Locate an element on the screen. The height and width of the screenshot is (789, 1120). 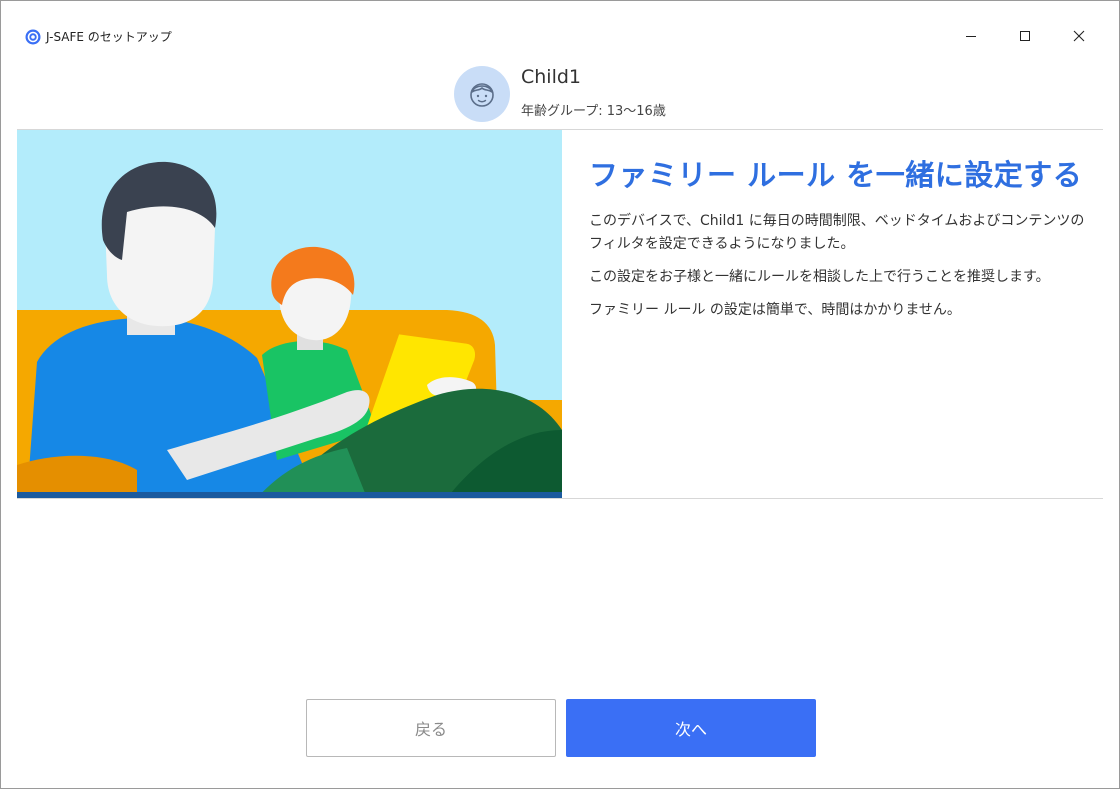
profile-header: Child1 年齢グループ: 13〜16歳 is located at coordinates (560, 92).